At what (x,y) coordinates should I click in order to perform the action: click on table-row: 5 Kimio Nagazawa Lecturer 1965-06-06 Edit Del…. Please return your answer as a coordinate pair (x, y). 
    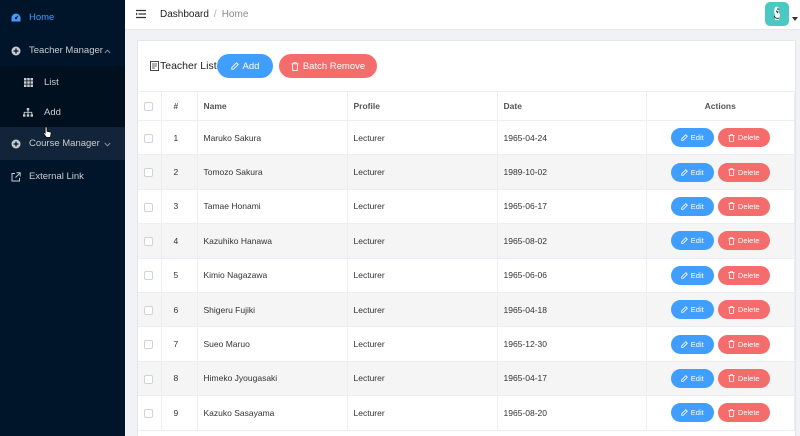
    Looking at the image, I should click on (466, 275).